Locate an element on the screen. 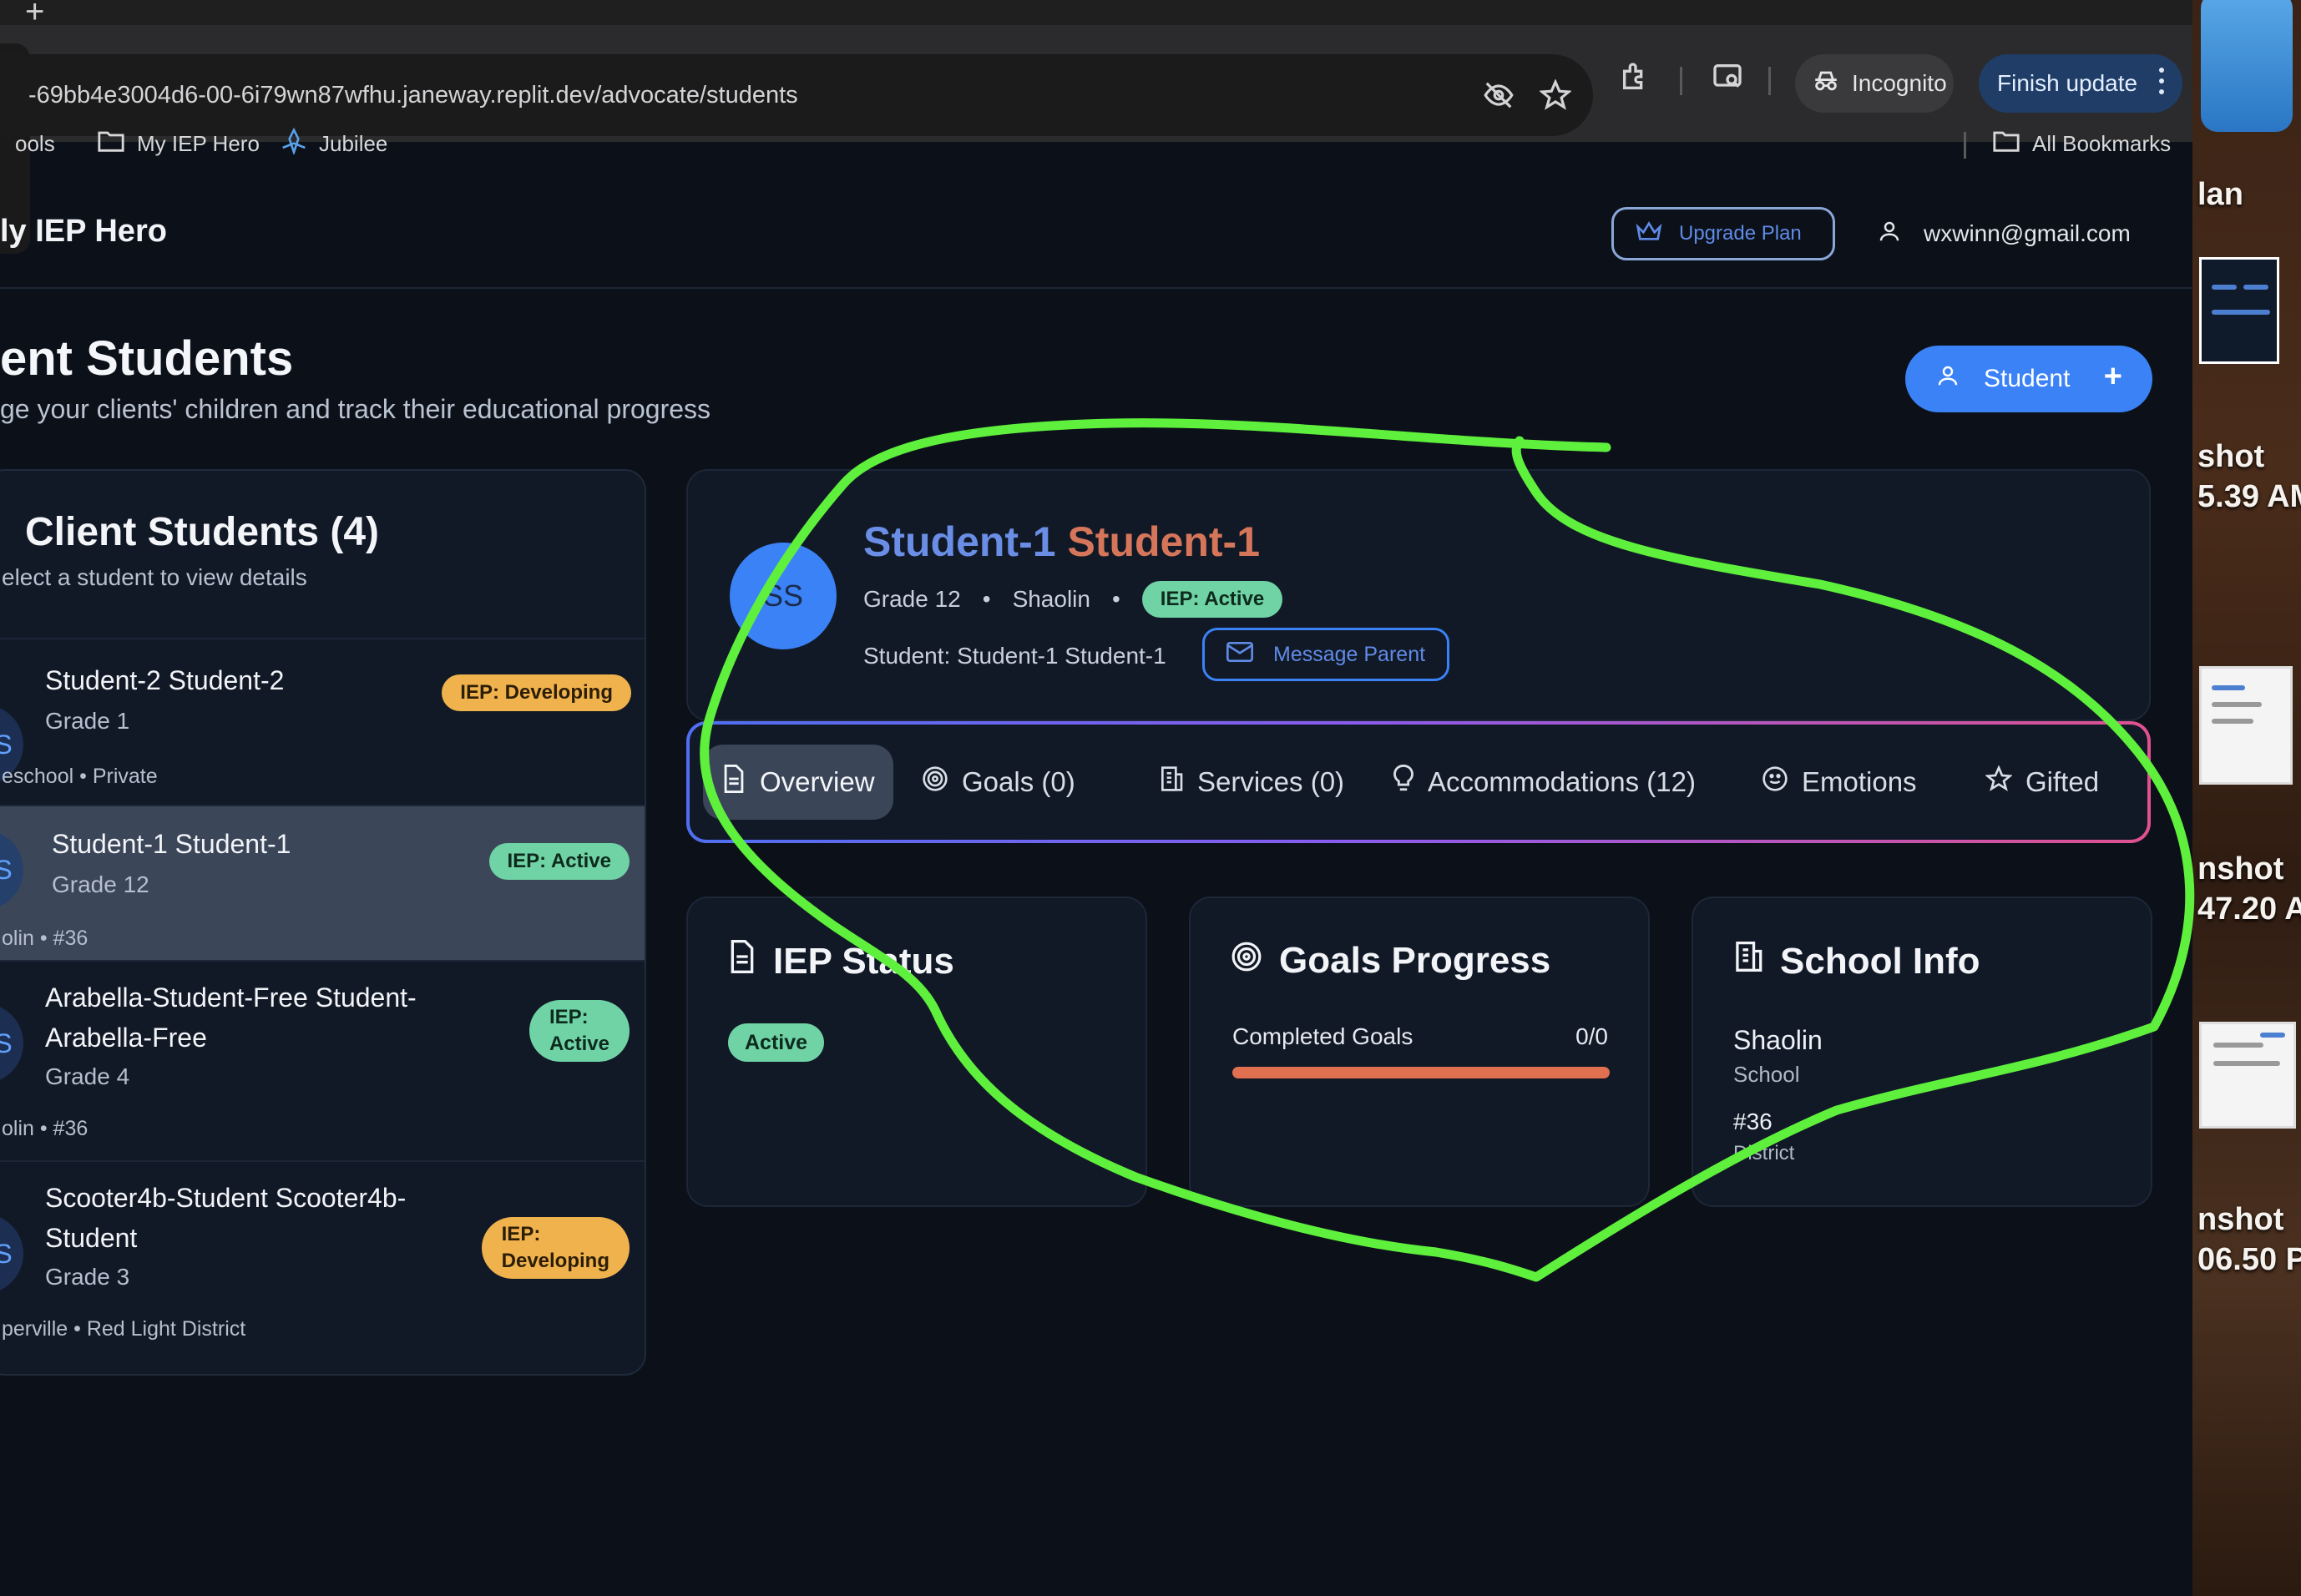 The width and height of the screenshot is (2301, 1596). desktop-file-label: nshot is located at coordinates (2240, 1219).